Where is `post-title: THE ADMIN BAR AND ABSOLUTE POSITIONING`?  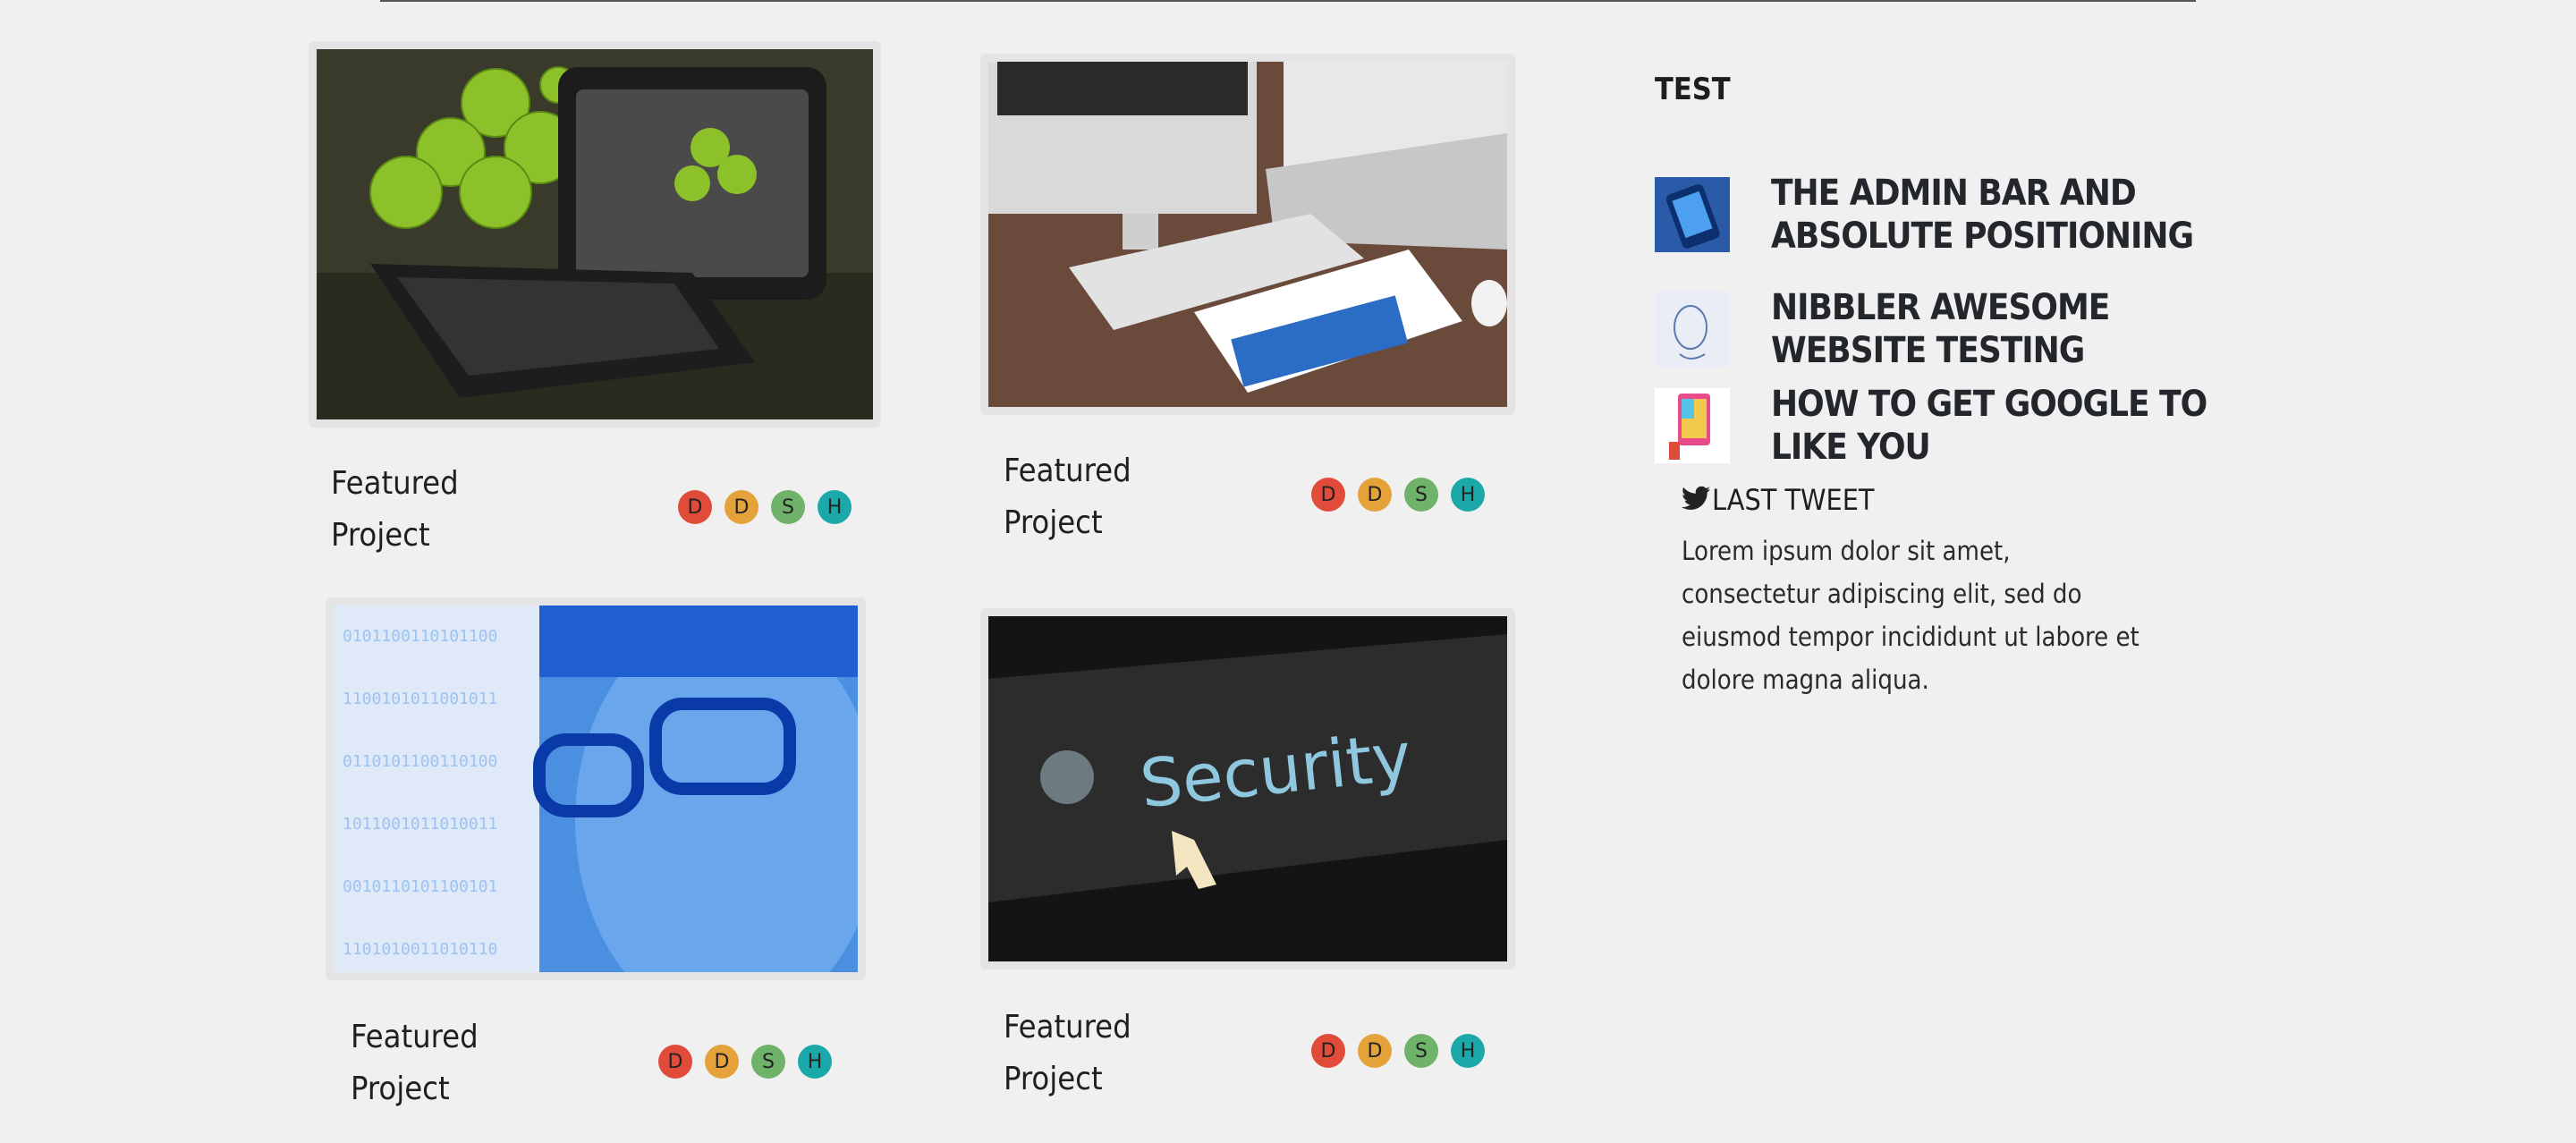 post-title: THE ADMIN BAR AND ABSOLUTE POSITIONING is located at coordinates (1990, 215).